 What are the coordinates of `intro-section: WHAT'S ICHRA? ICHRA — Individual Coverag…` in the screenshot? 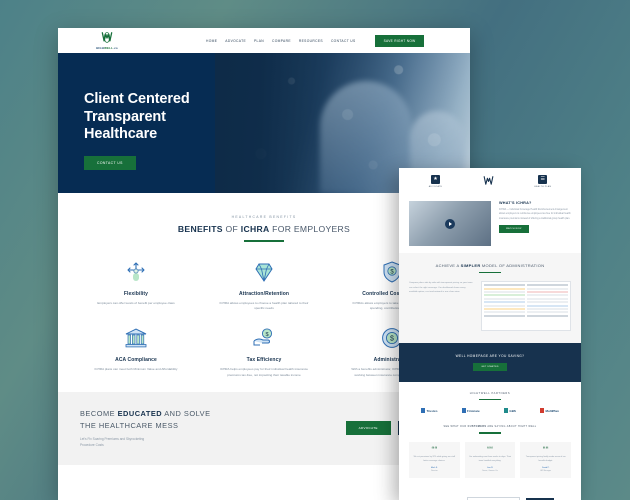 It's located at (490, 223).